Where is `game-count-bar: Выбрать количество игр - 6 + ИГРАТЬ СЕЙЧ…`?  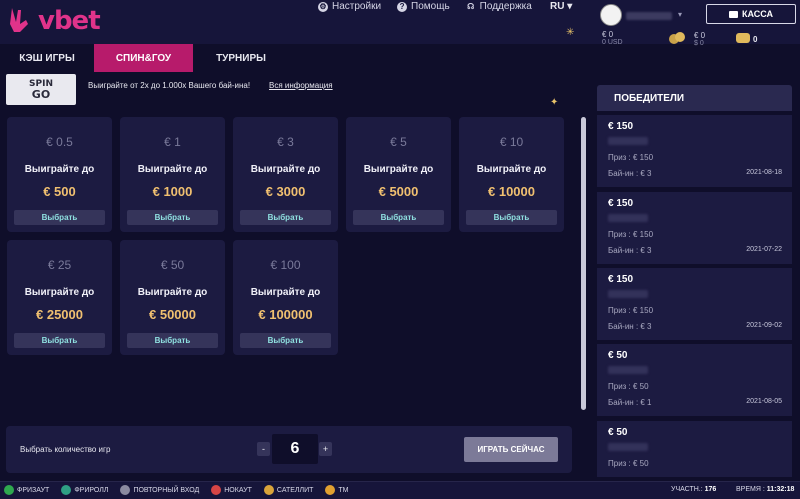 game-count-bar: Выбрать количество игр - 6 + ИГРАТЬ СЕЙЧ… is located at coordinates (289, 449).